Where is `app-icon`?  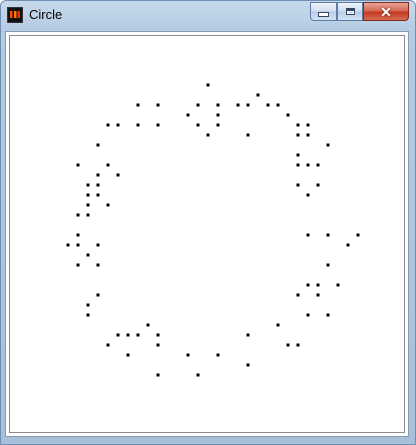 app-icon is located at coordinates (15, 15).